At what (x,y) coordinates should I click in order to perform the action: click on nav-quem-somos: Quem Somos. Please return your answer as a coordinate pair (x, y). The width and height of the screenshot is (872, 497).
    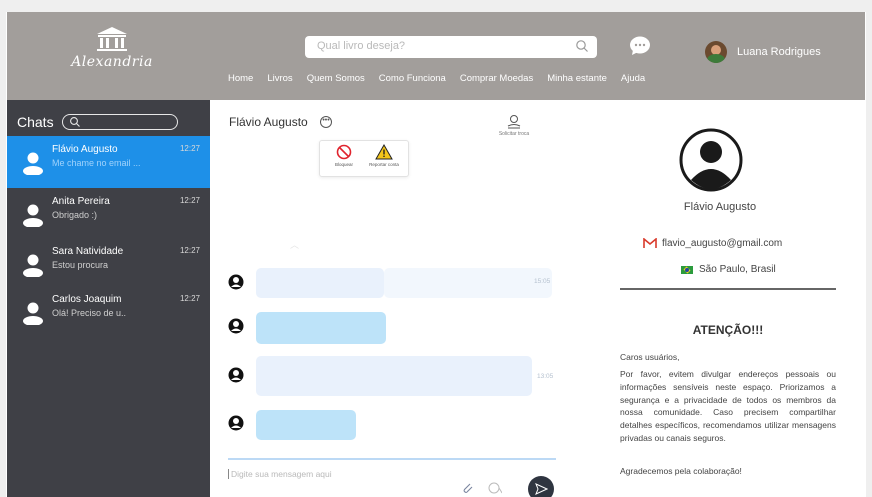
    Looking at the image, I should click on (336, 78).